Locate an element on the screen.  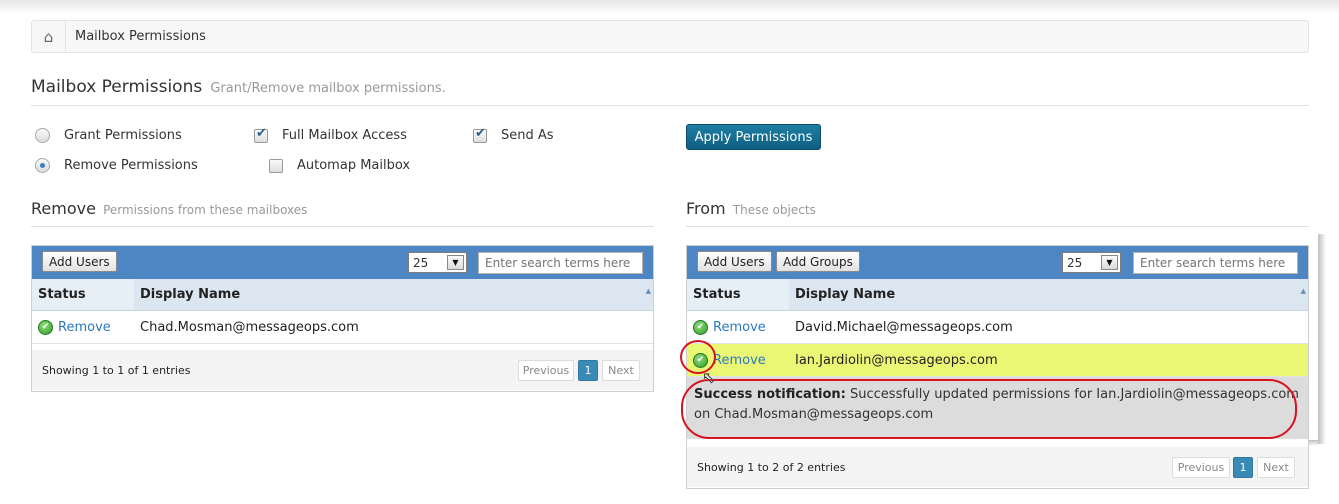
grant-permissions-option: Grant Permissions is located at coordinates (108, 135).